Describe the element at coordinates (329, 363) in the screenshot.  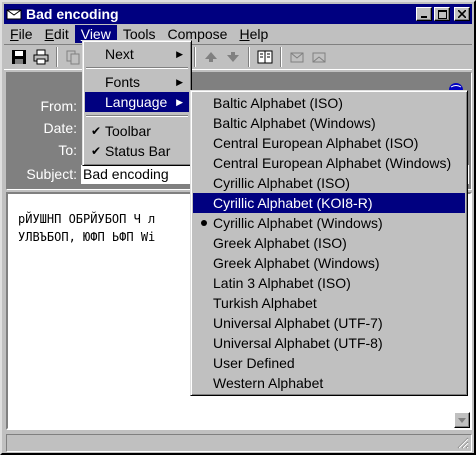
I see `language-item: User Defined` at that location.